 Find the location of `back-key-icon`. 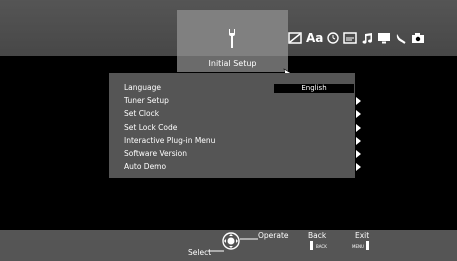

back-key-icon is located at coordinates (311, 245).